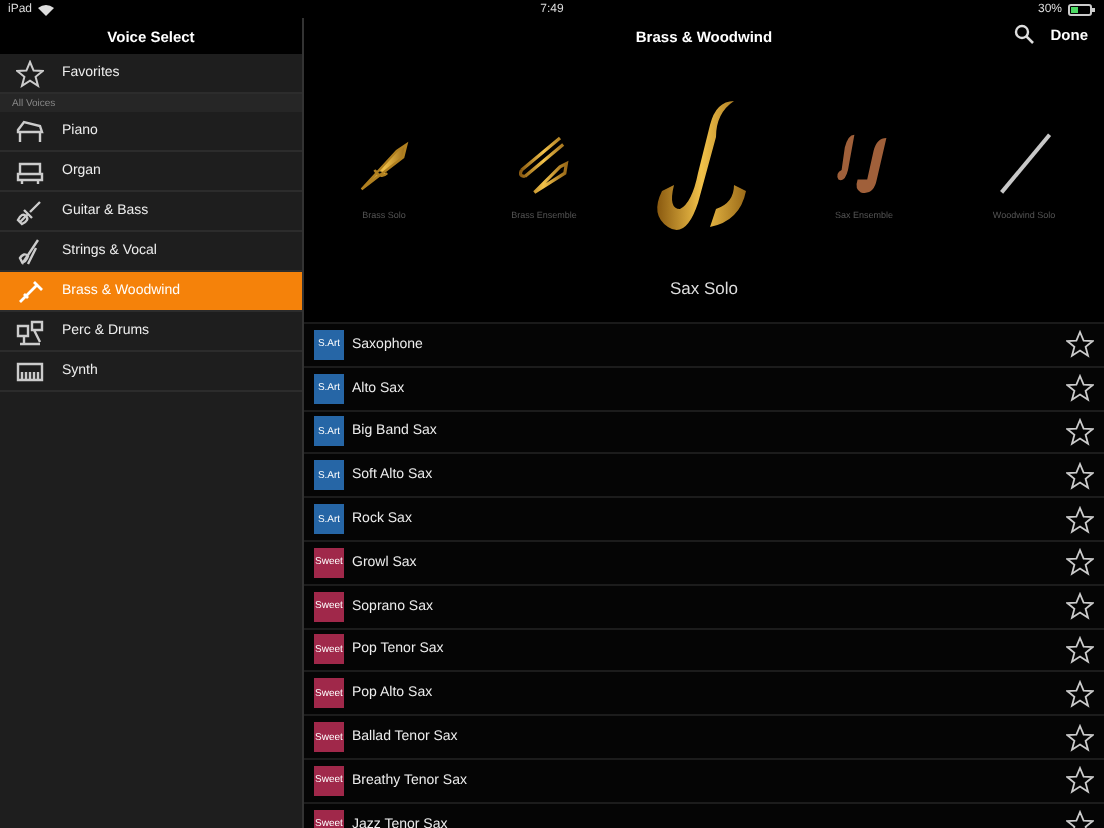 The image size is (1104, 828). What do you see at coordinates (30, 291) in the screenshot?
I see `trumpet-icon` at bounding box center [30, 291].